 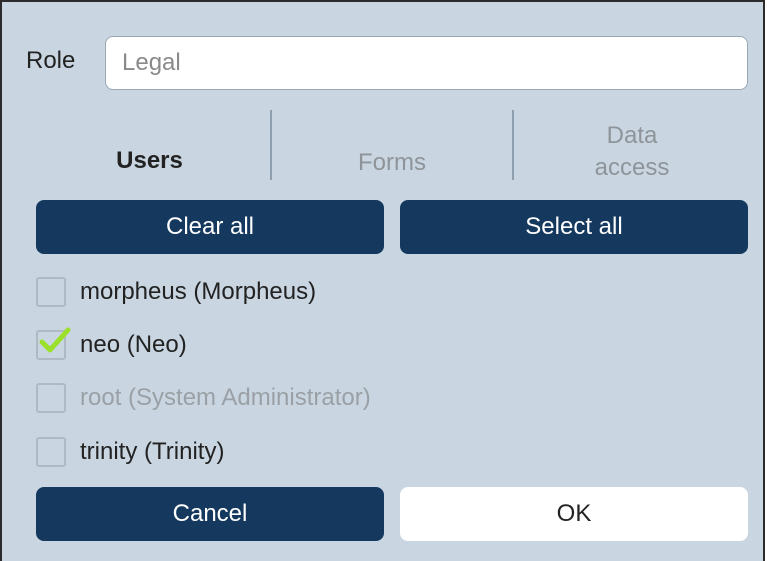 I want to click on user-label: root (System Administrator), so click(x=225, y=397).